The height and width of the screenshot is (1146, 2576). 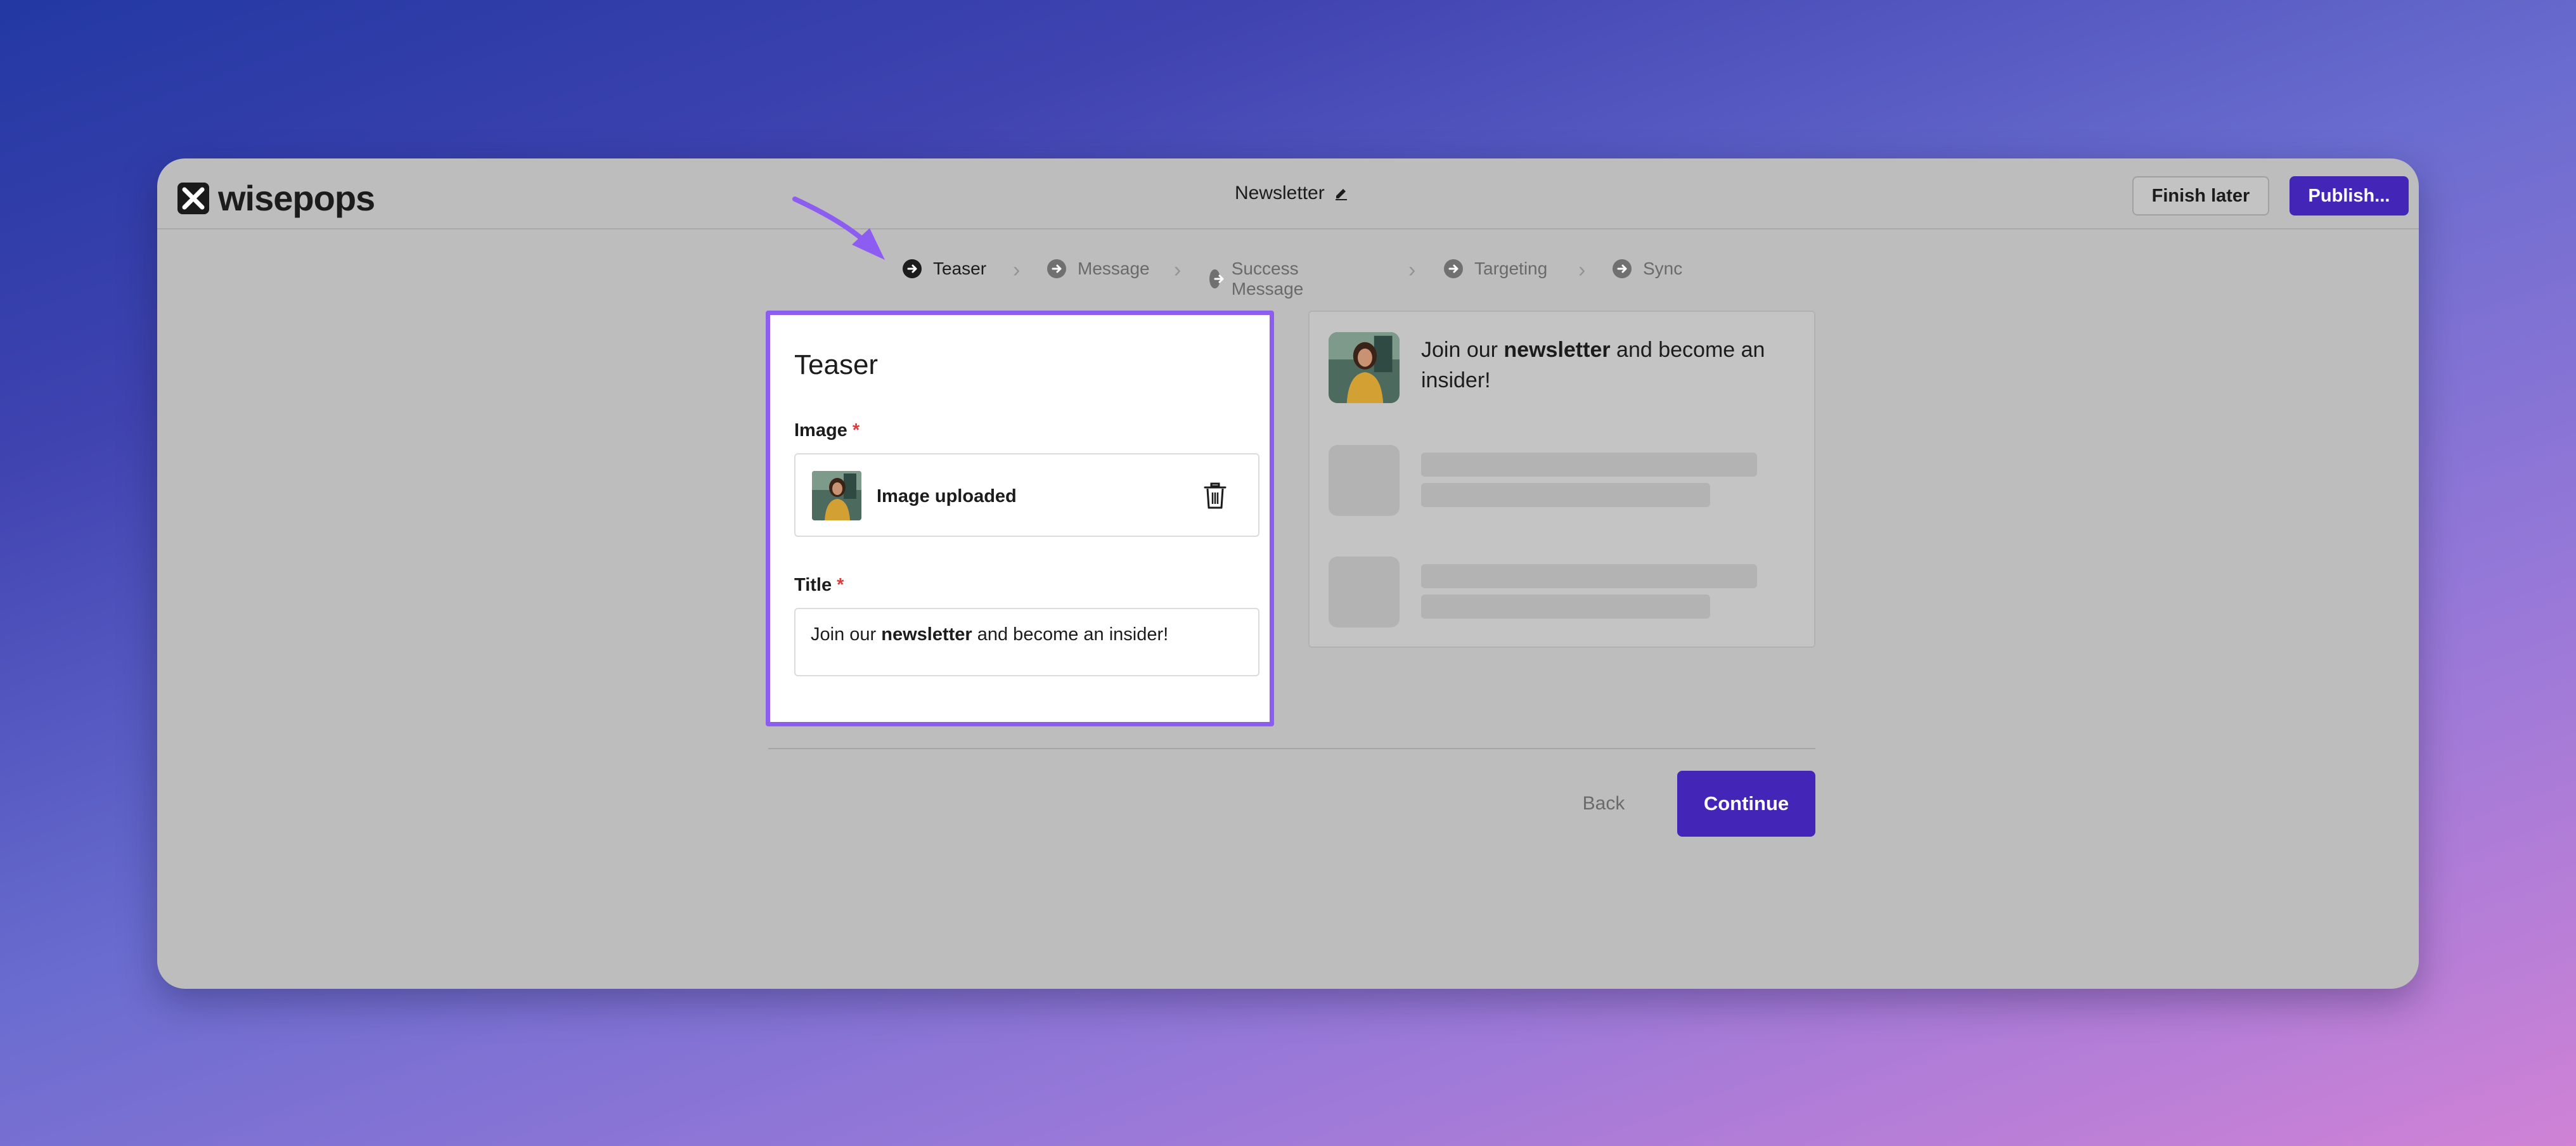 What do you see at coordinates (960, 268) in the screenshot?
I see `step-label: Teaser` at bounding box center [960, 268].